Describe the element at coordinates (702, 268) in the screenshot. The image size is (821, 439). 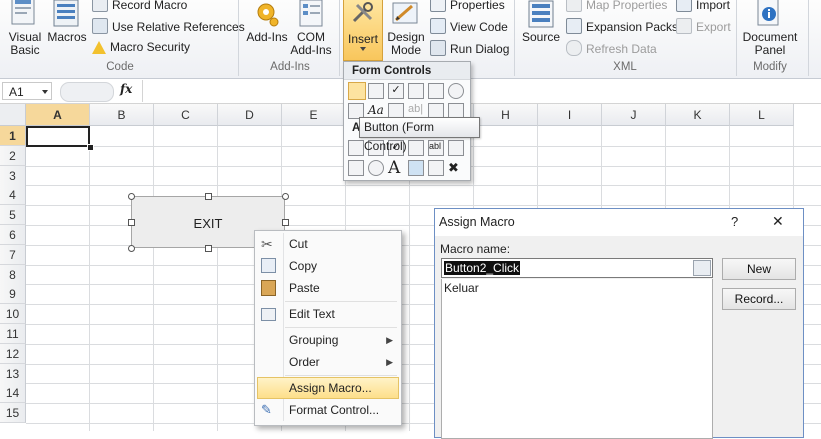
I see `collapse-dialog-icon` at that location.